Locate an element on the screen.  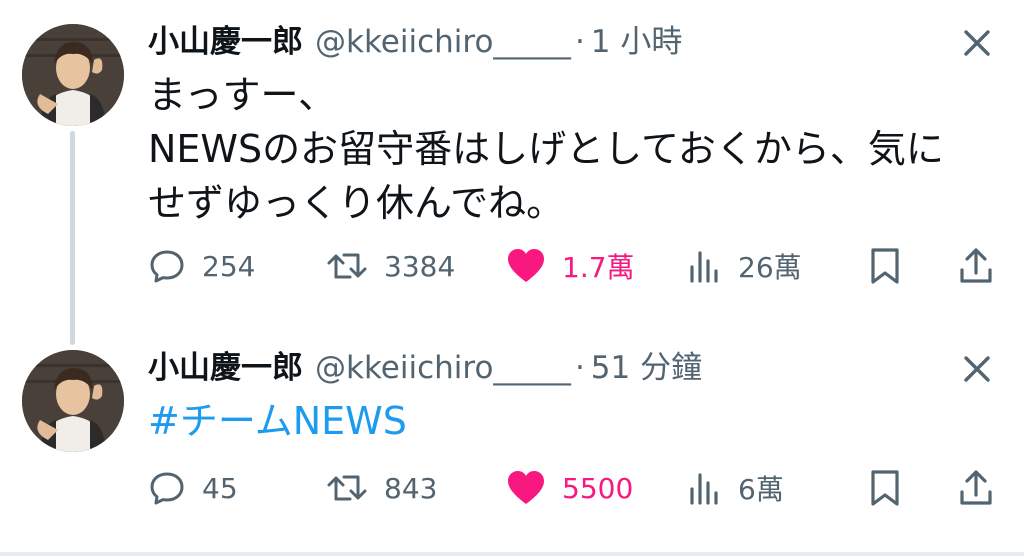
tweet-header: 小山慶一郎 @kkeiichiro_____ · 51 分鐘 is located at coordinates (425, 368).